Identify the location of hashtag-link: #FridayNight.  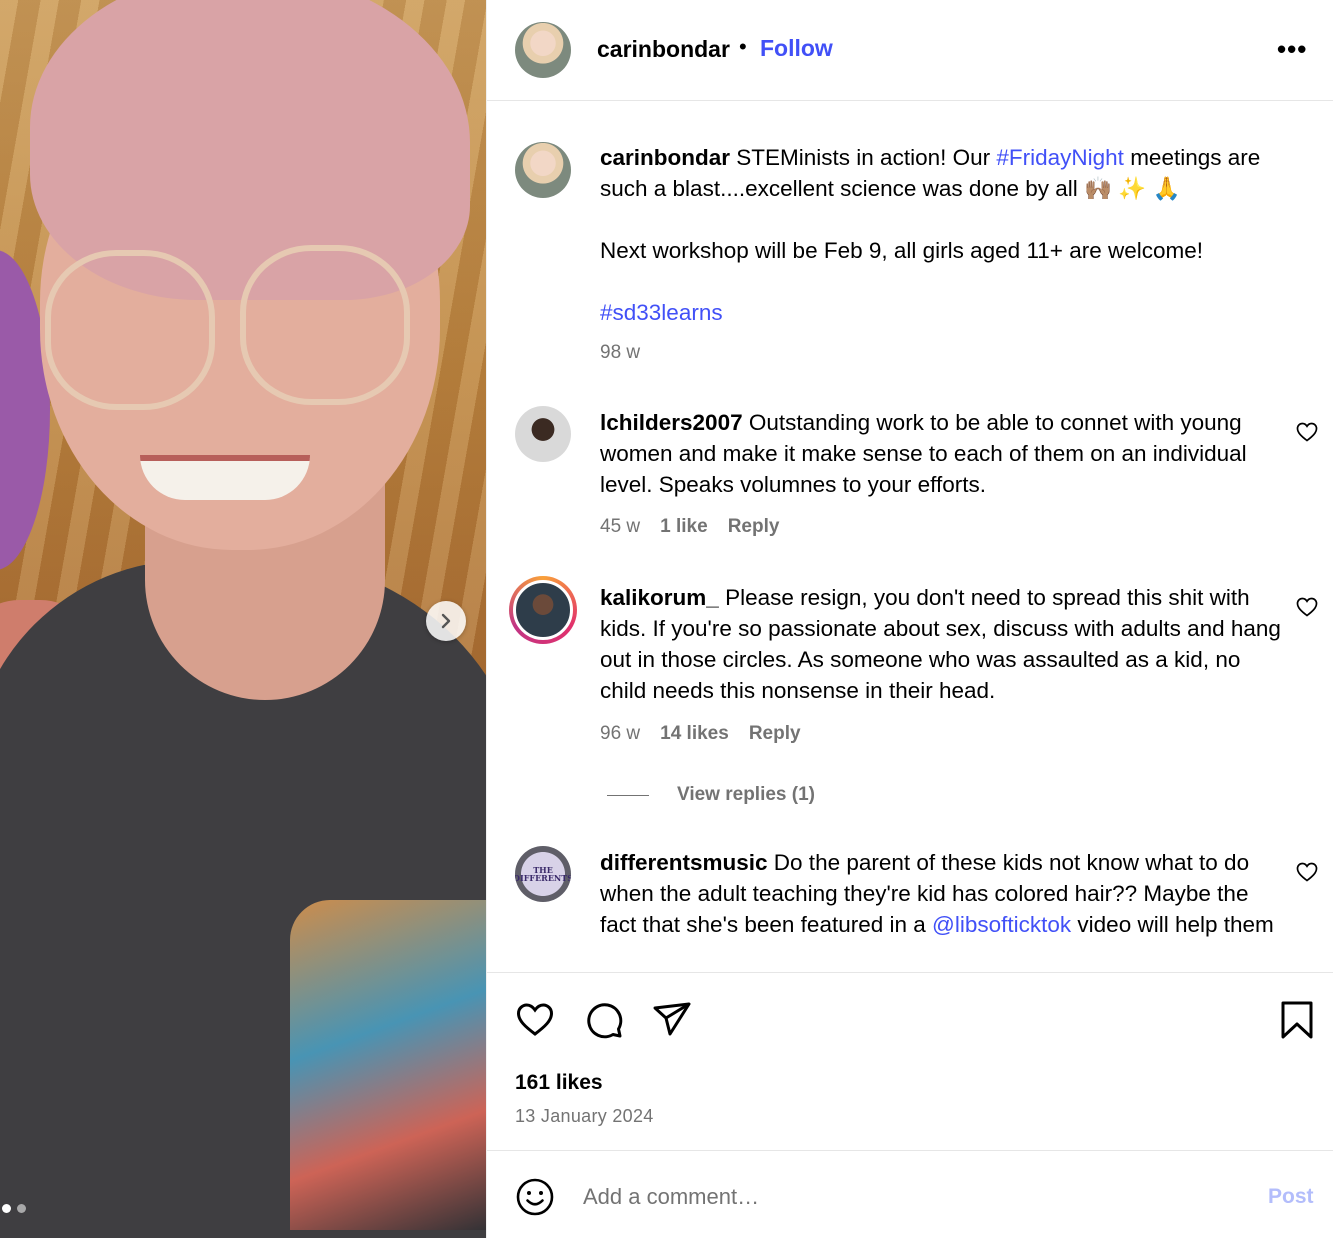
(1060, 157).